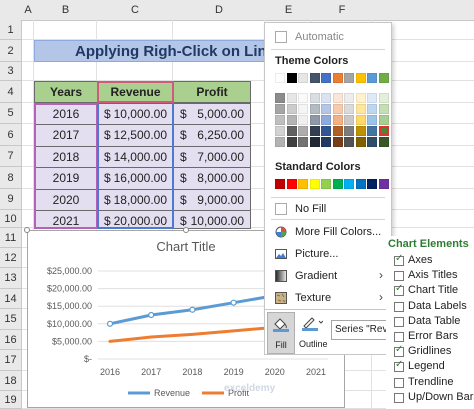 The height and width of the screenshot is (409, 474). What do you see at coordinates (212, 114) in the screenshot?
I see `profit-cell: $5,000.00` at bounding box center [212, 114].